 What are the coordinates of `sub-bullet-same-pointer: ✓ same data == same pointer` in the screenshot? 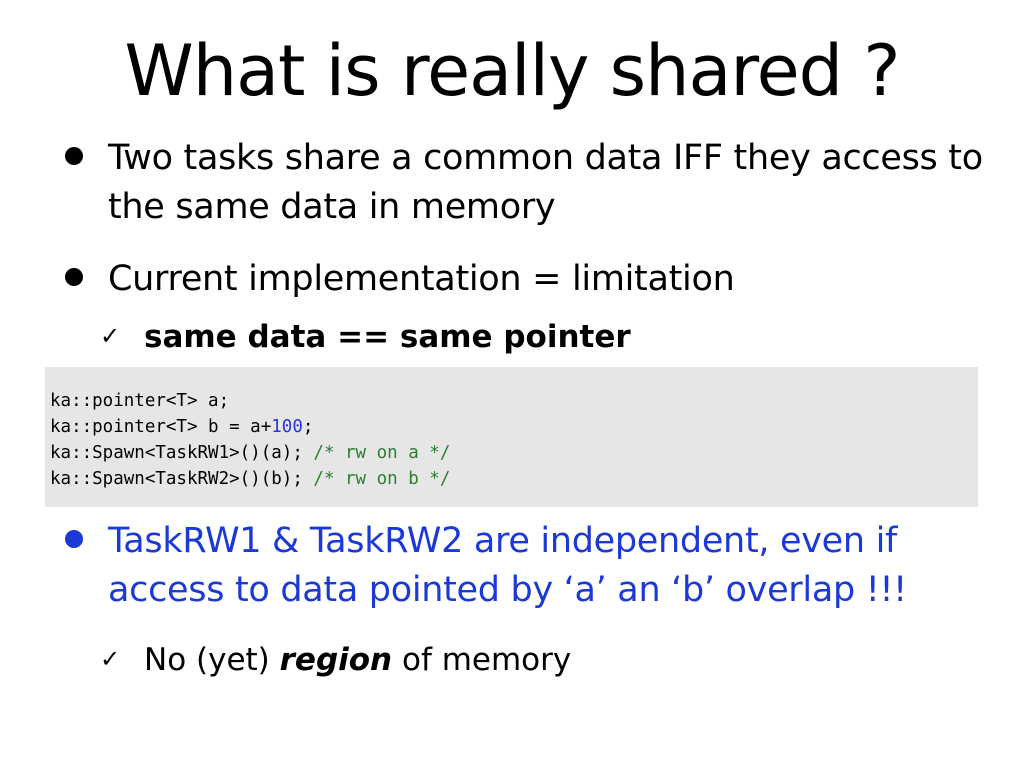 It's located at (365, 336).